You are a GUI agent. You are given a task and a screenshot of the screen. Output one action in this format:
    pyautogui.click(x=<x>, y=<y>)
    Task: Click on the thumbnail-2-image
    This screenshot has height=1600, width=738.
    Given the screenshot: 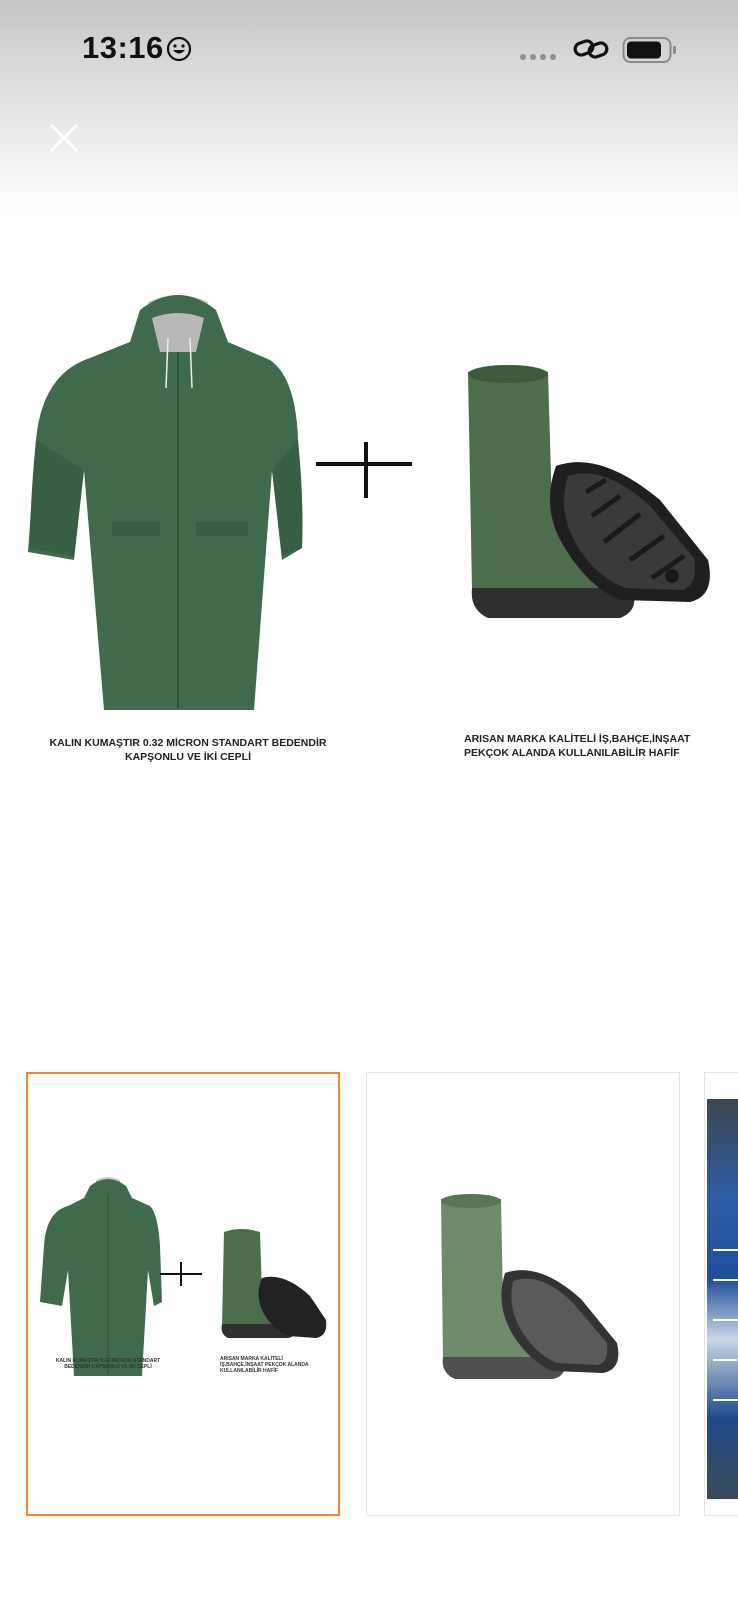 What is the action you would take?
    pyautogui.click(x=530, y=1286)
    